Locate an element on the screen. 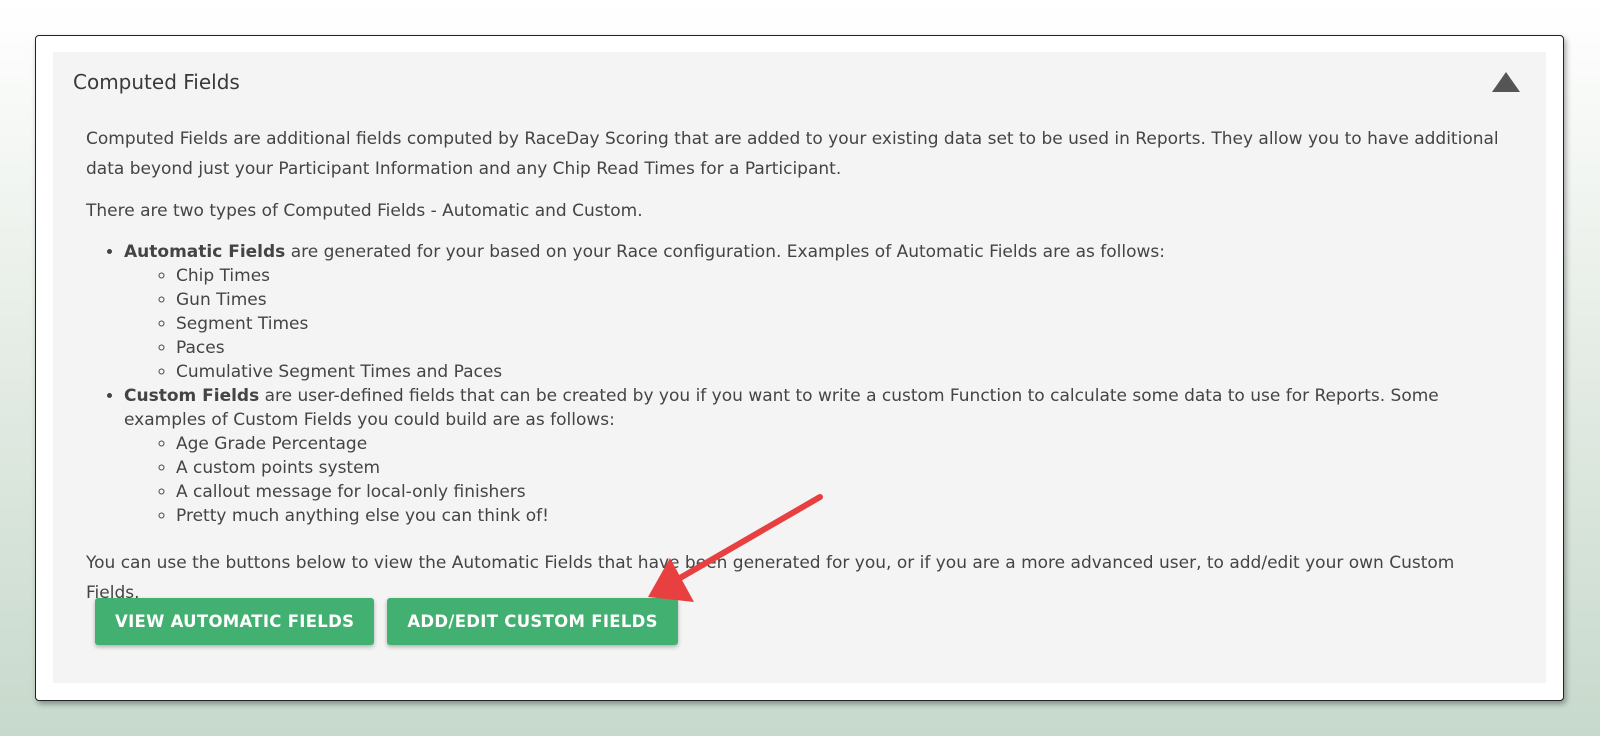  automatic-fields-label: Automatic Fields is located at coordinates (205, 252).